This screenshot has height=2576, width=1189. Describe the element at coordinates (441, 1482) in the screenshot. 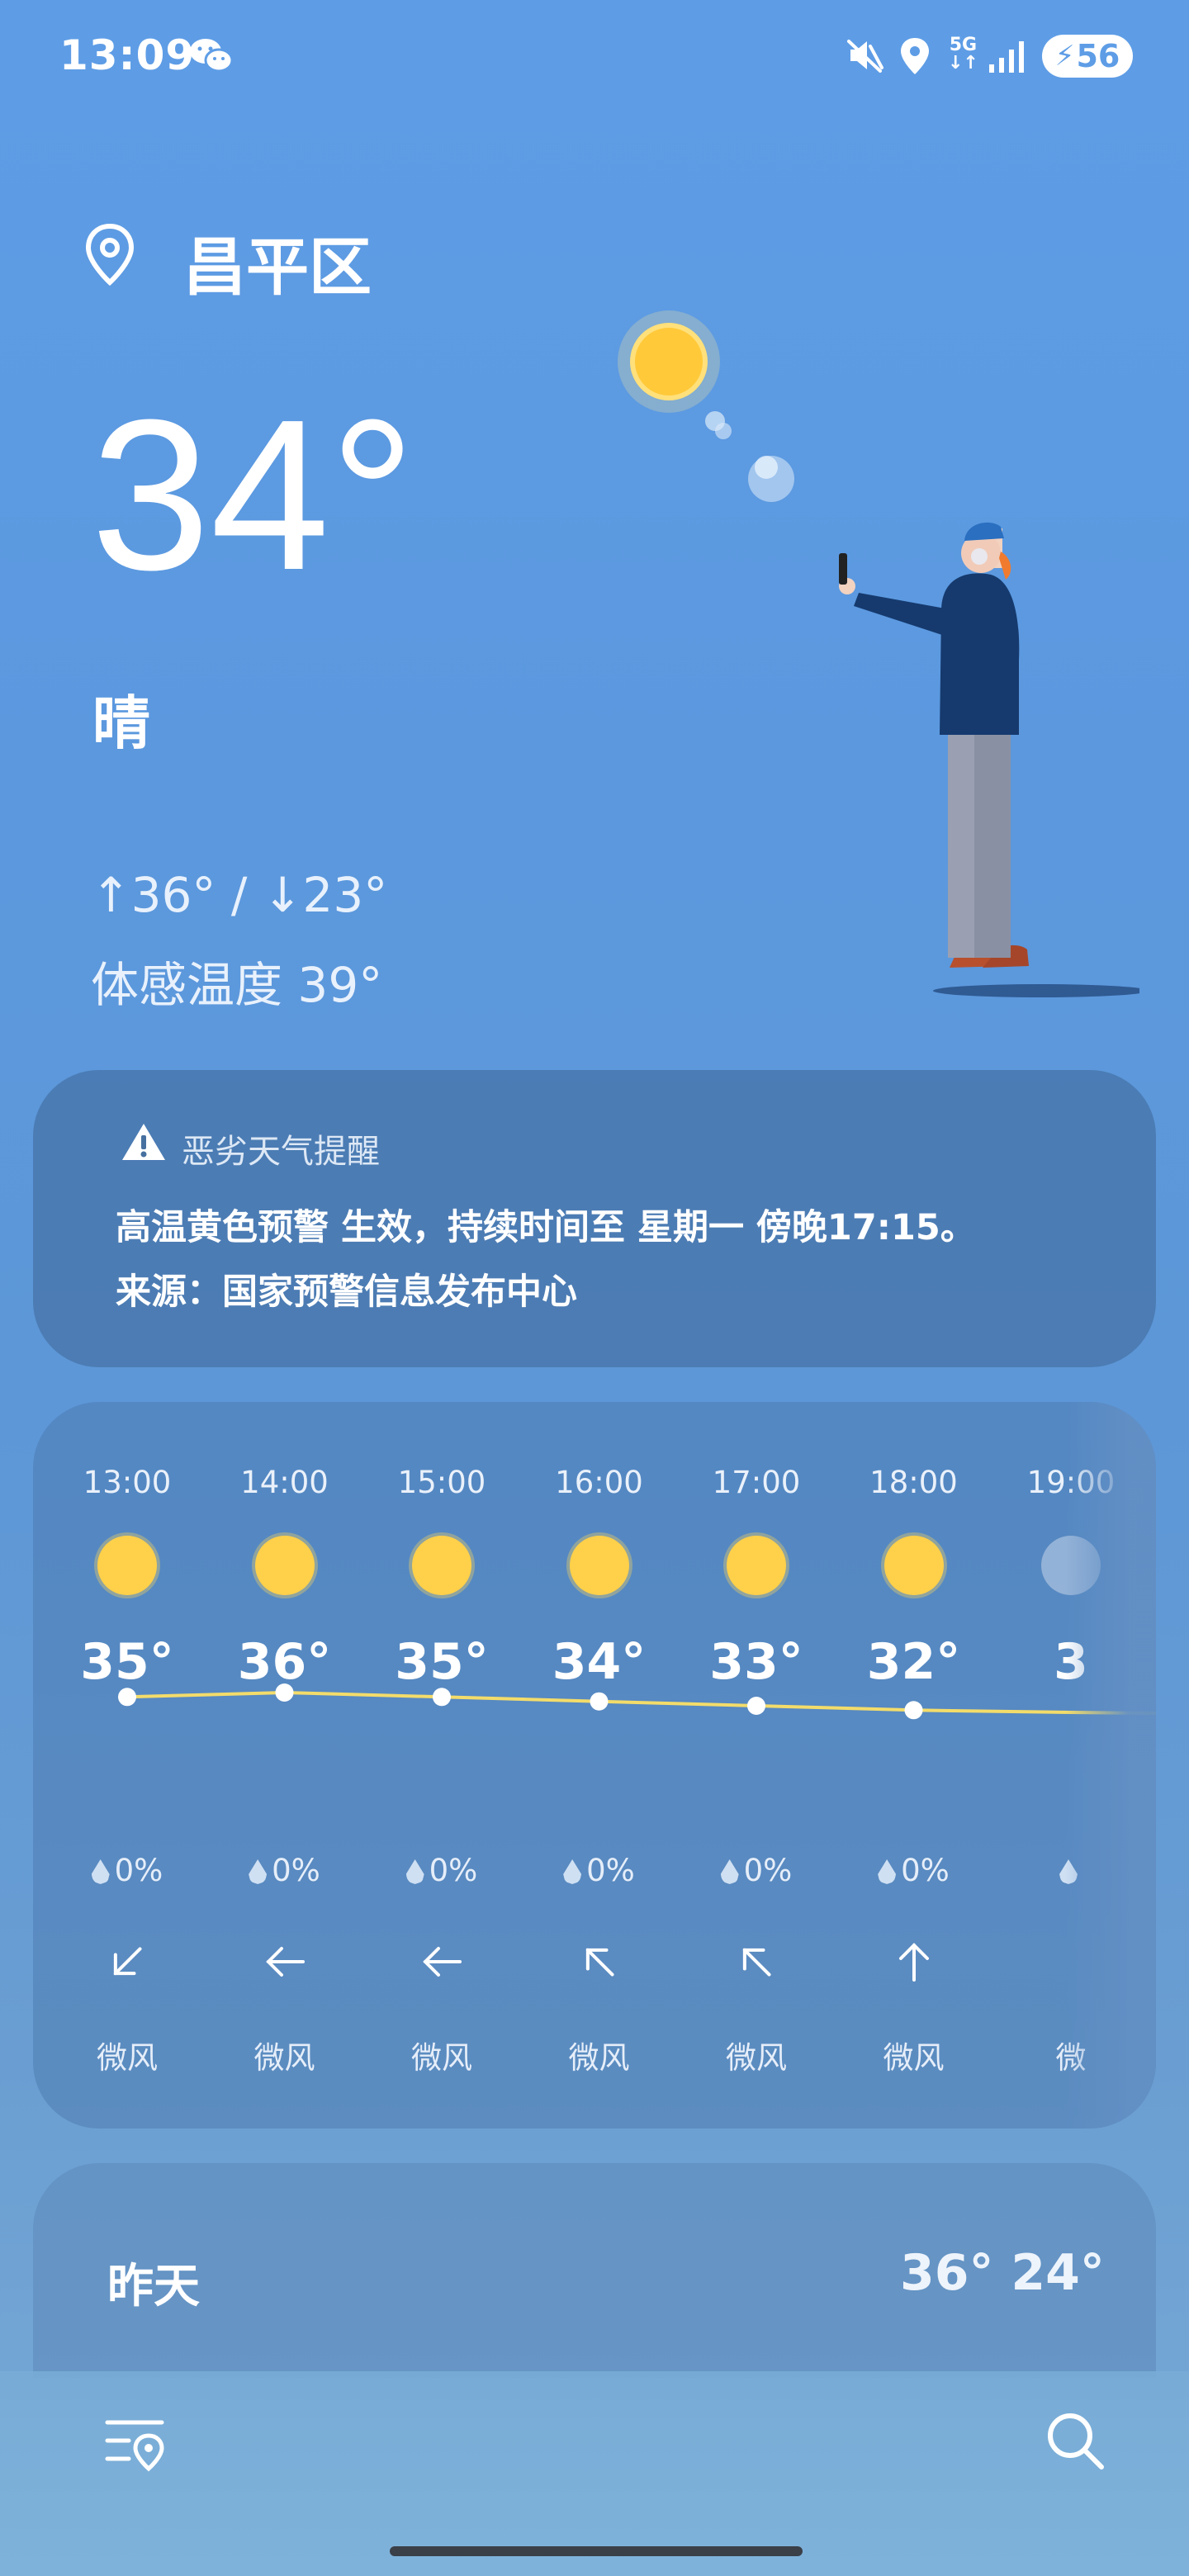

I see `hour-time: 15:00` at that location.